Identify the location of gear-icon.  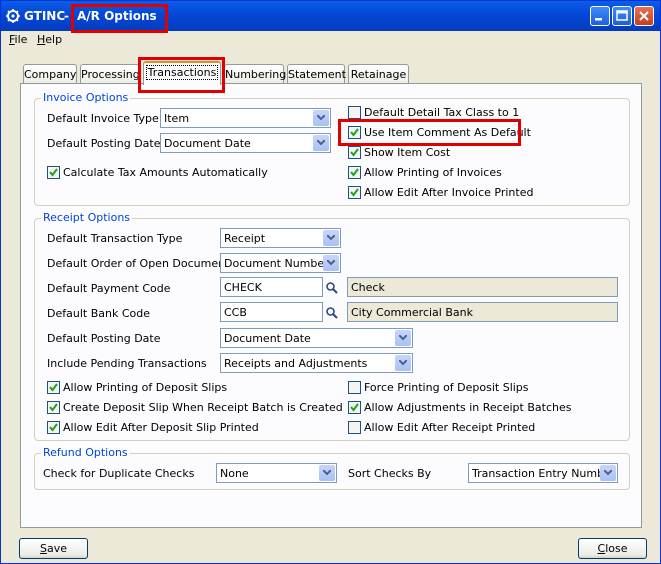
(13, 16).